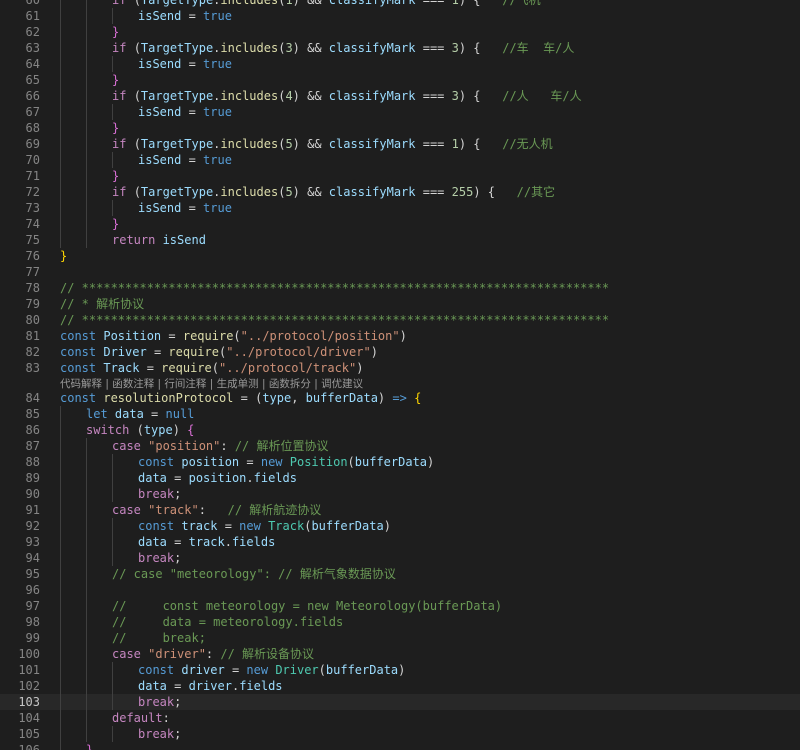 Image resolution: width=800 pixels, height=750 pixels. Describe the element at coordinates (385, 398) in the screenshot. I see `code-token: )` at that location.